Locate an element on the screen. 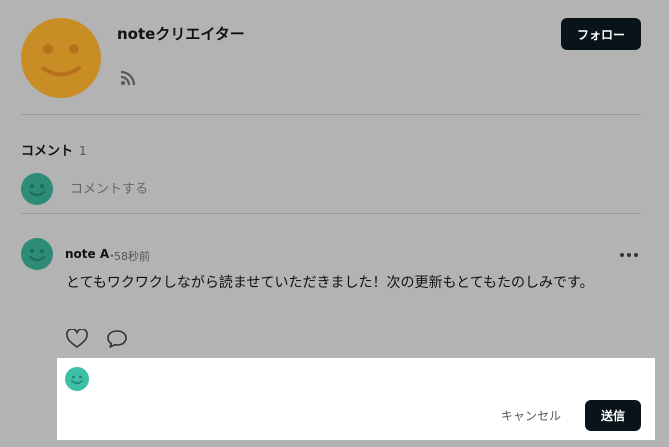 The image size is (669, 447). follow-button: フォロー is located at coordinates (601, 34).